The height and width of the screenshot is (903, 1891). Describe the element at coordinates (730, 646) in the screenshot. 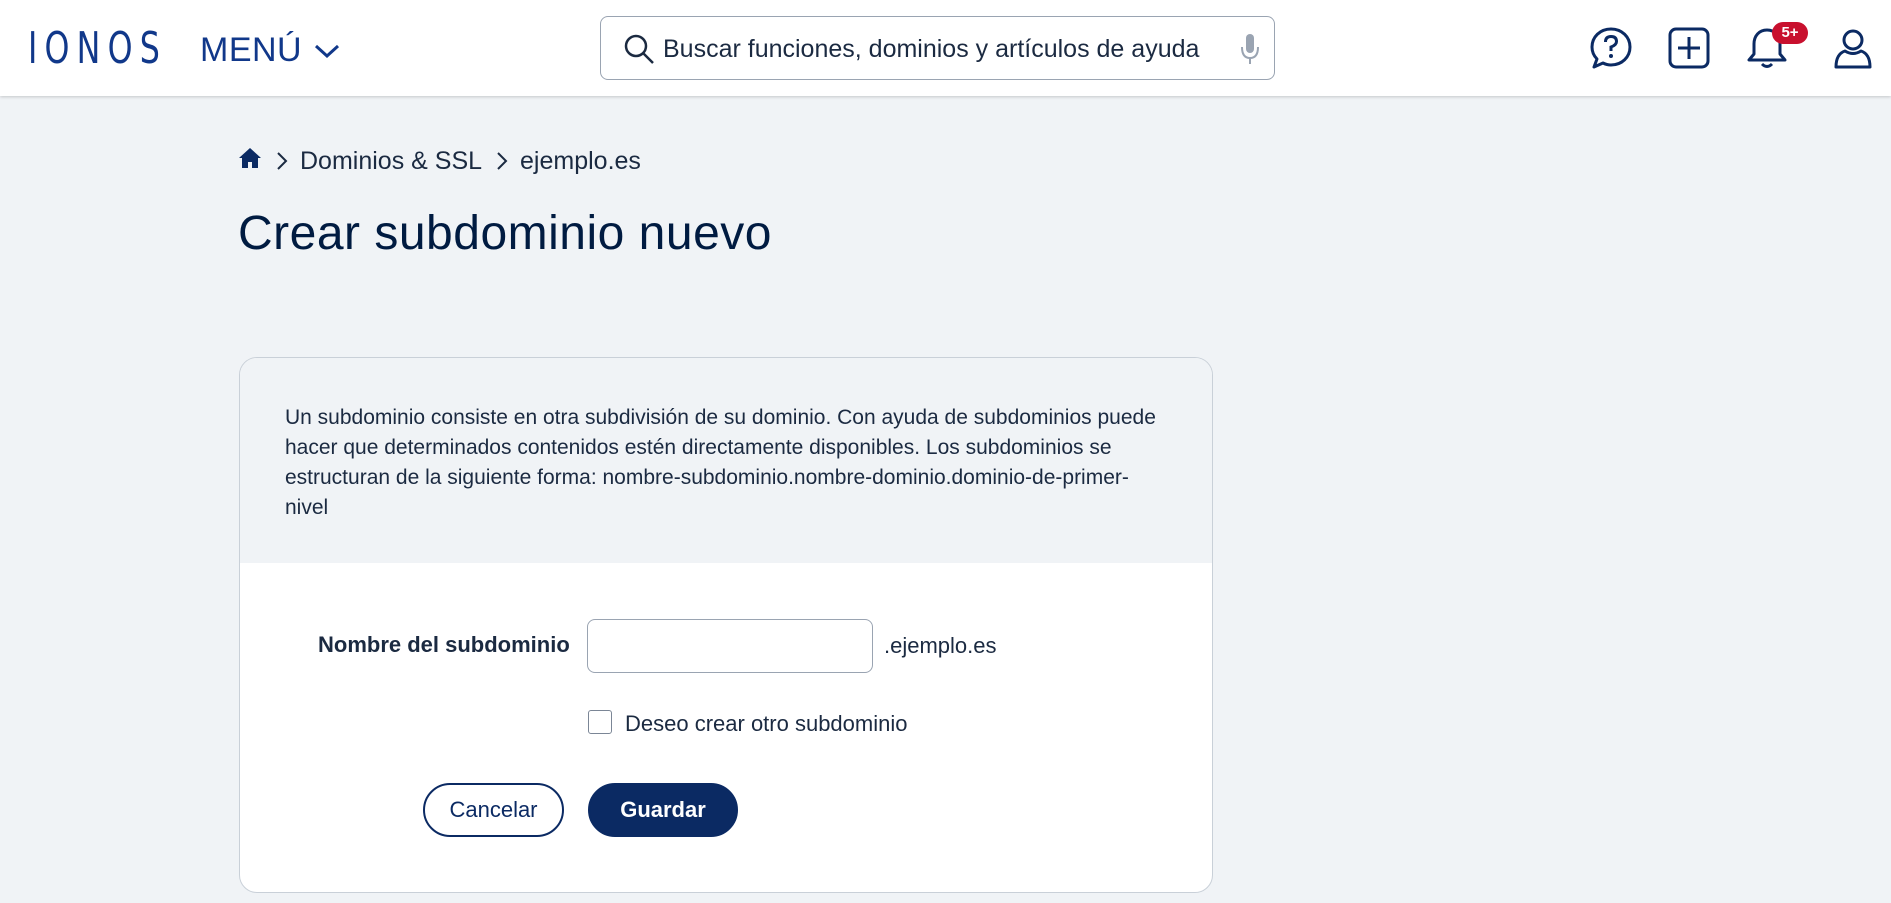

I see `subdomain-name-input` at that location.